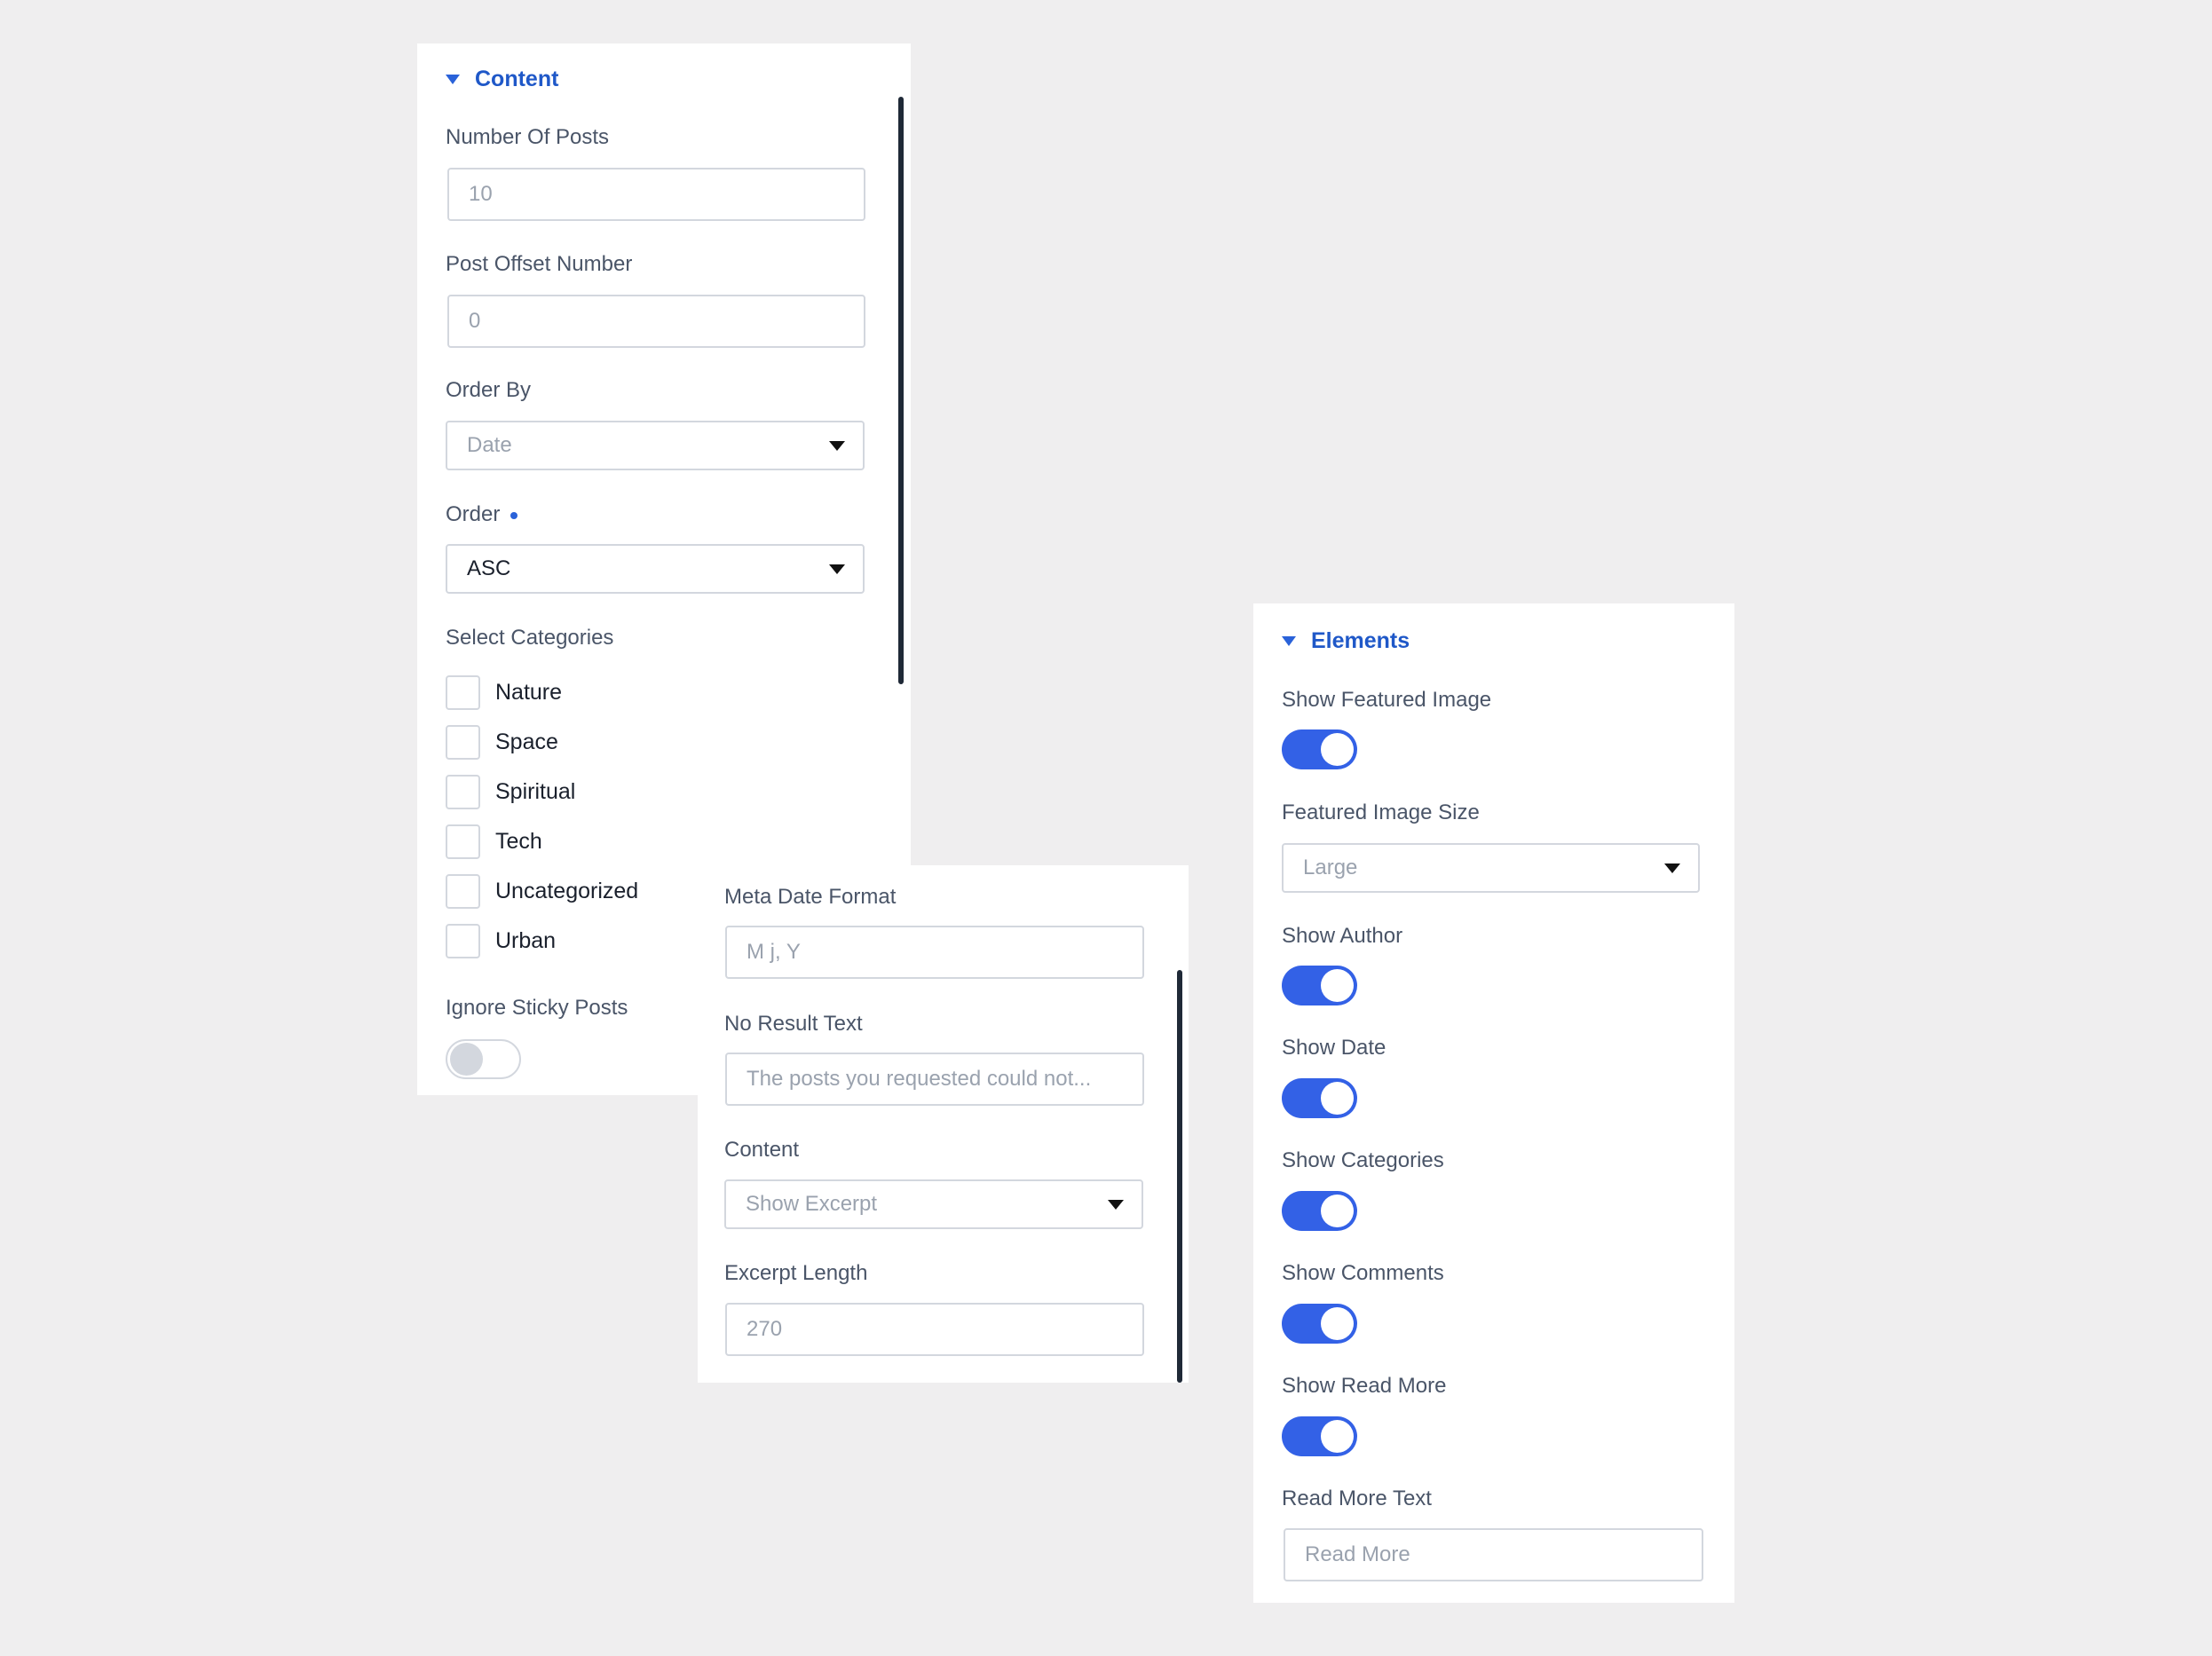 The width and height of the screenshot is (2212, 1656). I want to click on content-type-select: Show Excerpt, so click(933, 1204).